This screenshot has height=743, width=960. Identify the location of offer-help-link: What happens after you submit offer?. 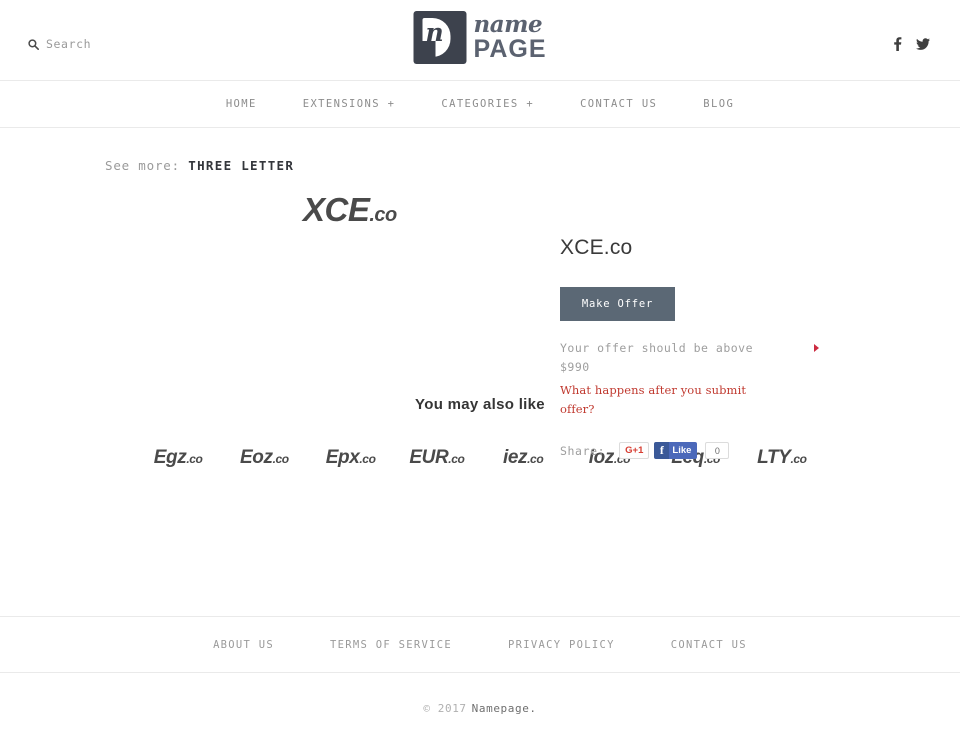
(667, 400).